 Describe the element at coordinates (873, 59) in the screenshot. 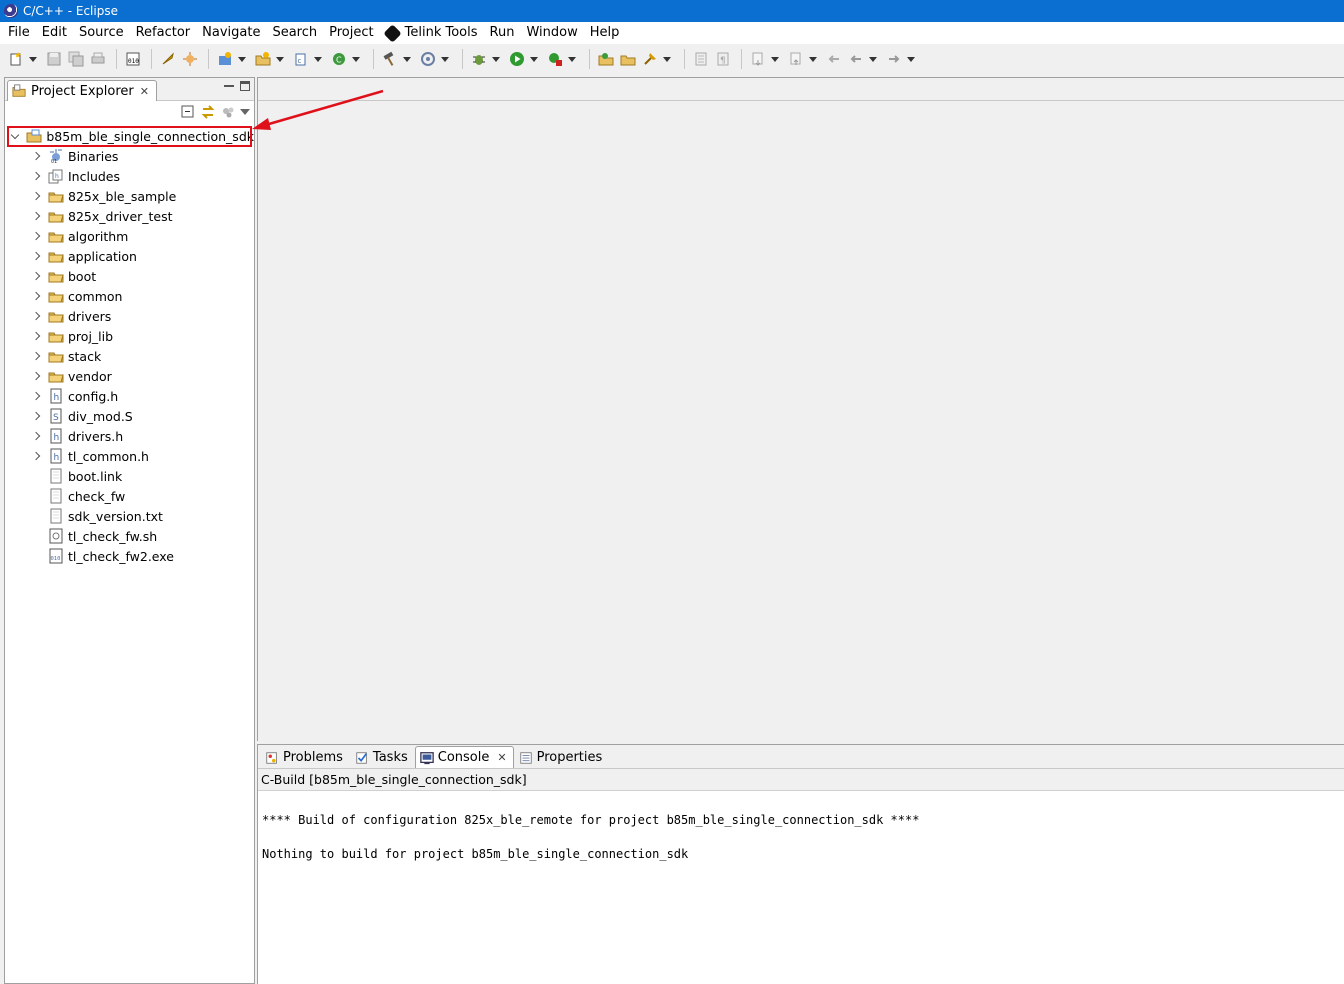

I see `back-dropdown` at that location.